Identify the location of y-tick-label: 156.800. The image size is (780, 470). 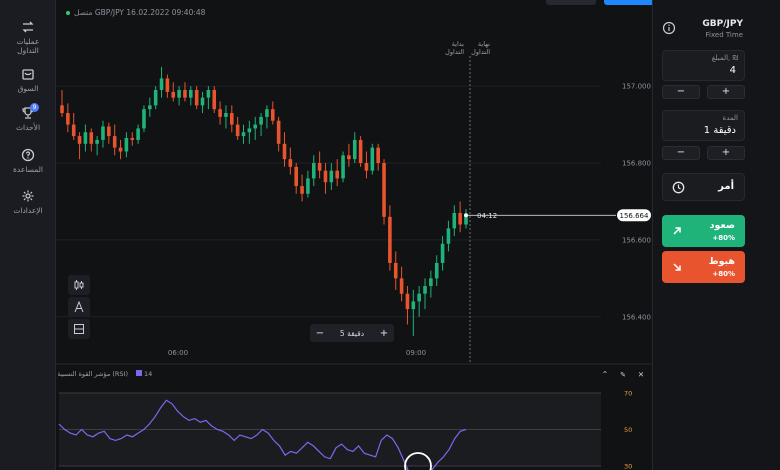
(636, 164).